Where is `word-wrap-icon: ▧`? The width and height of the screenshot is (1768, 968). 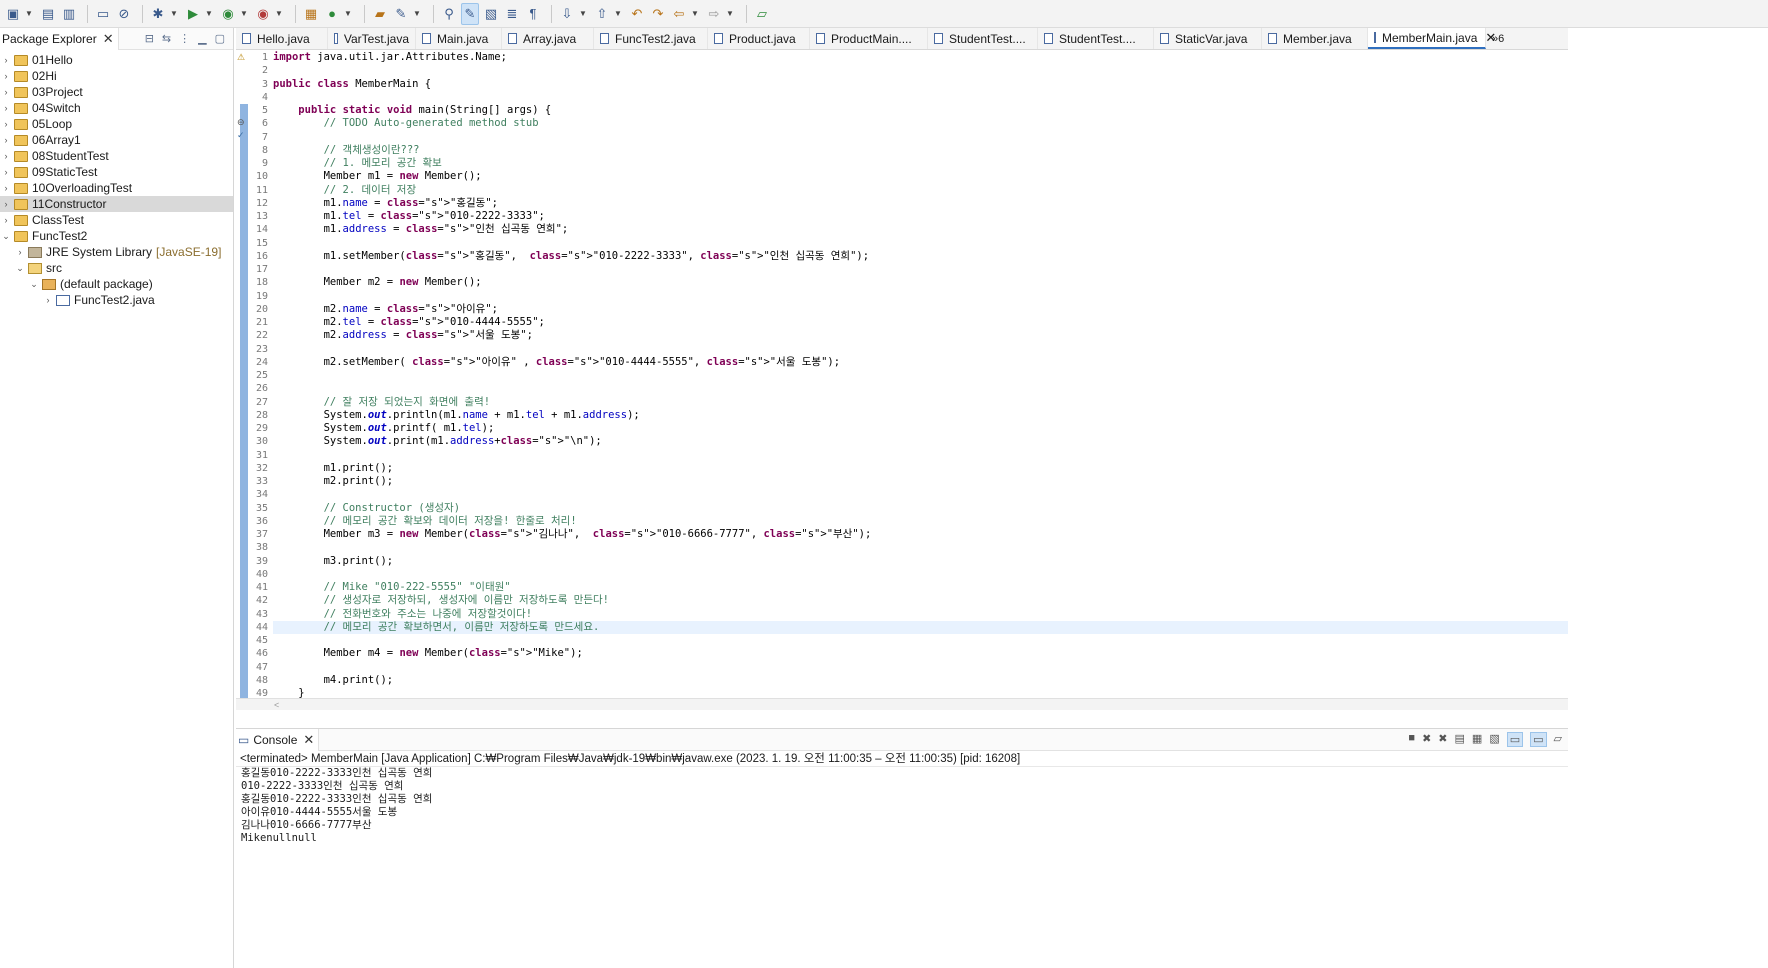 word-wrap-icon: ▧ is located at coordinates (1494, 739).